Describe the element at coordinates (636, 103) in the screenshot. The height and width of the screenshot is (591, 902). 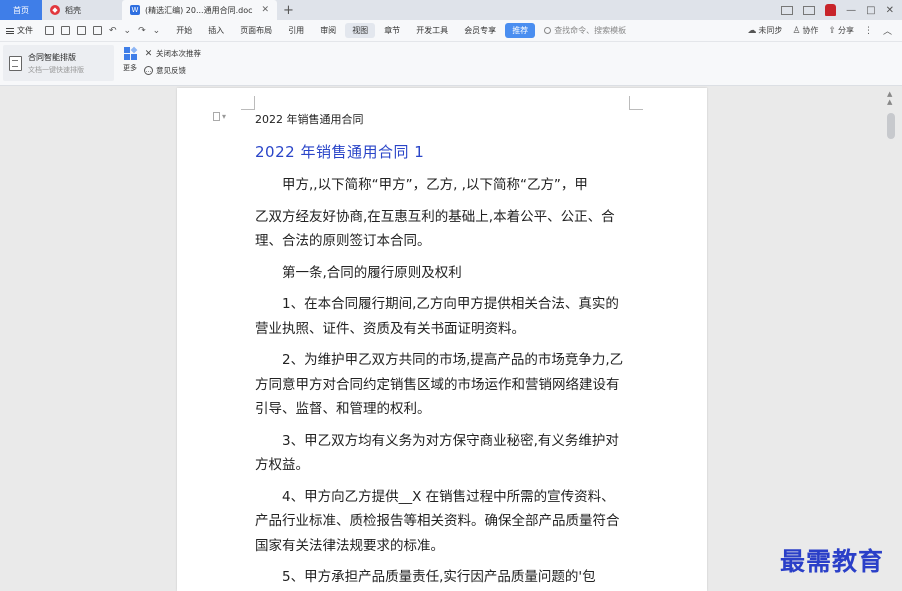
I see `margin-mark-top-right` at that location.